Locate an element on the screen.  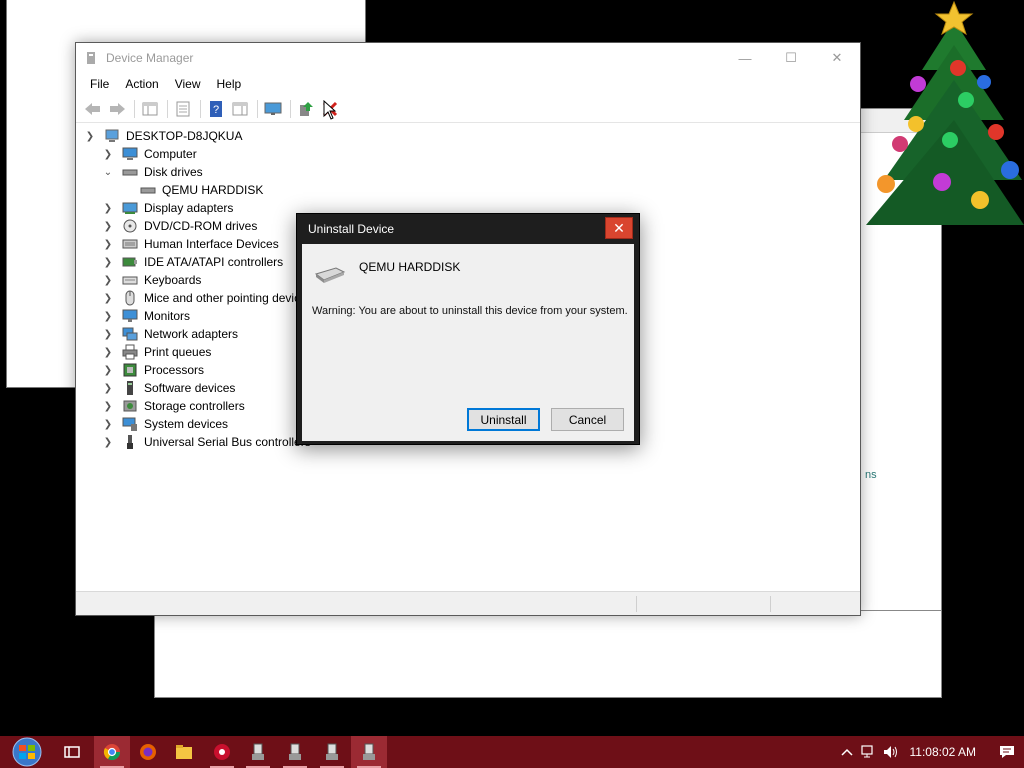
update-driver-button is located at coordinates (306, 109).